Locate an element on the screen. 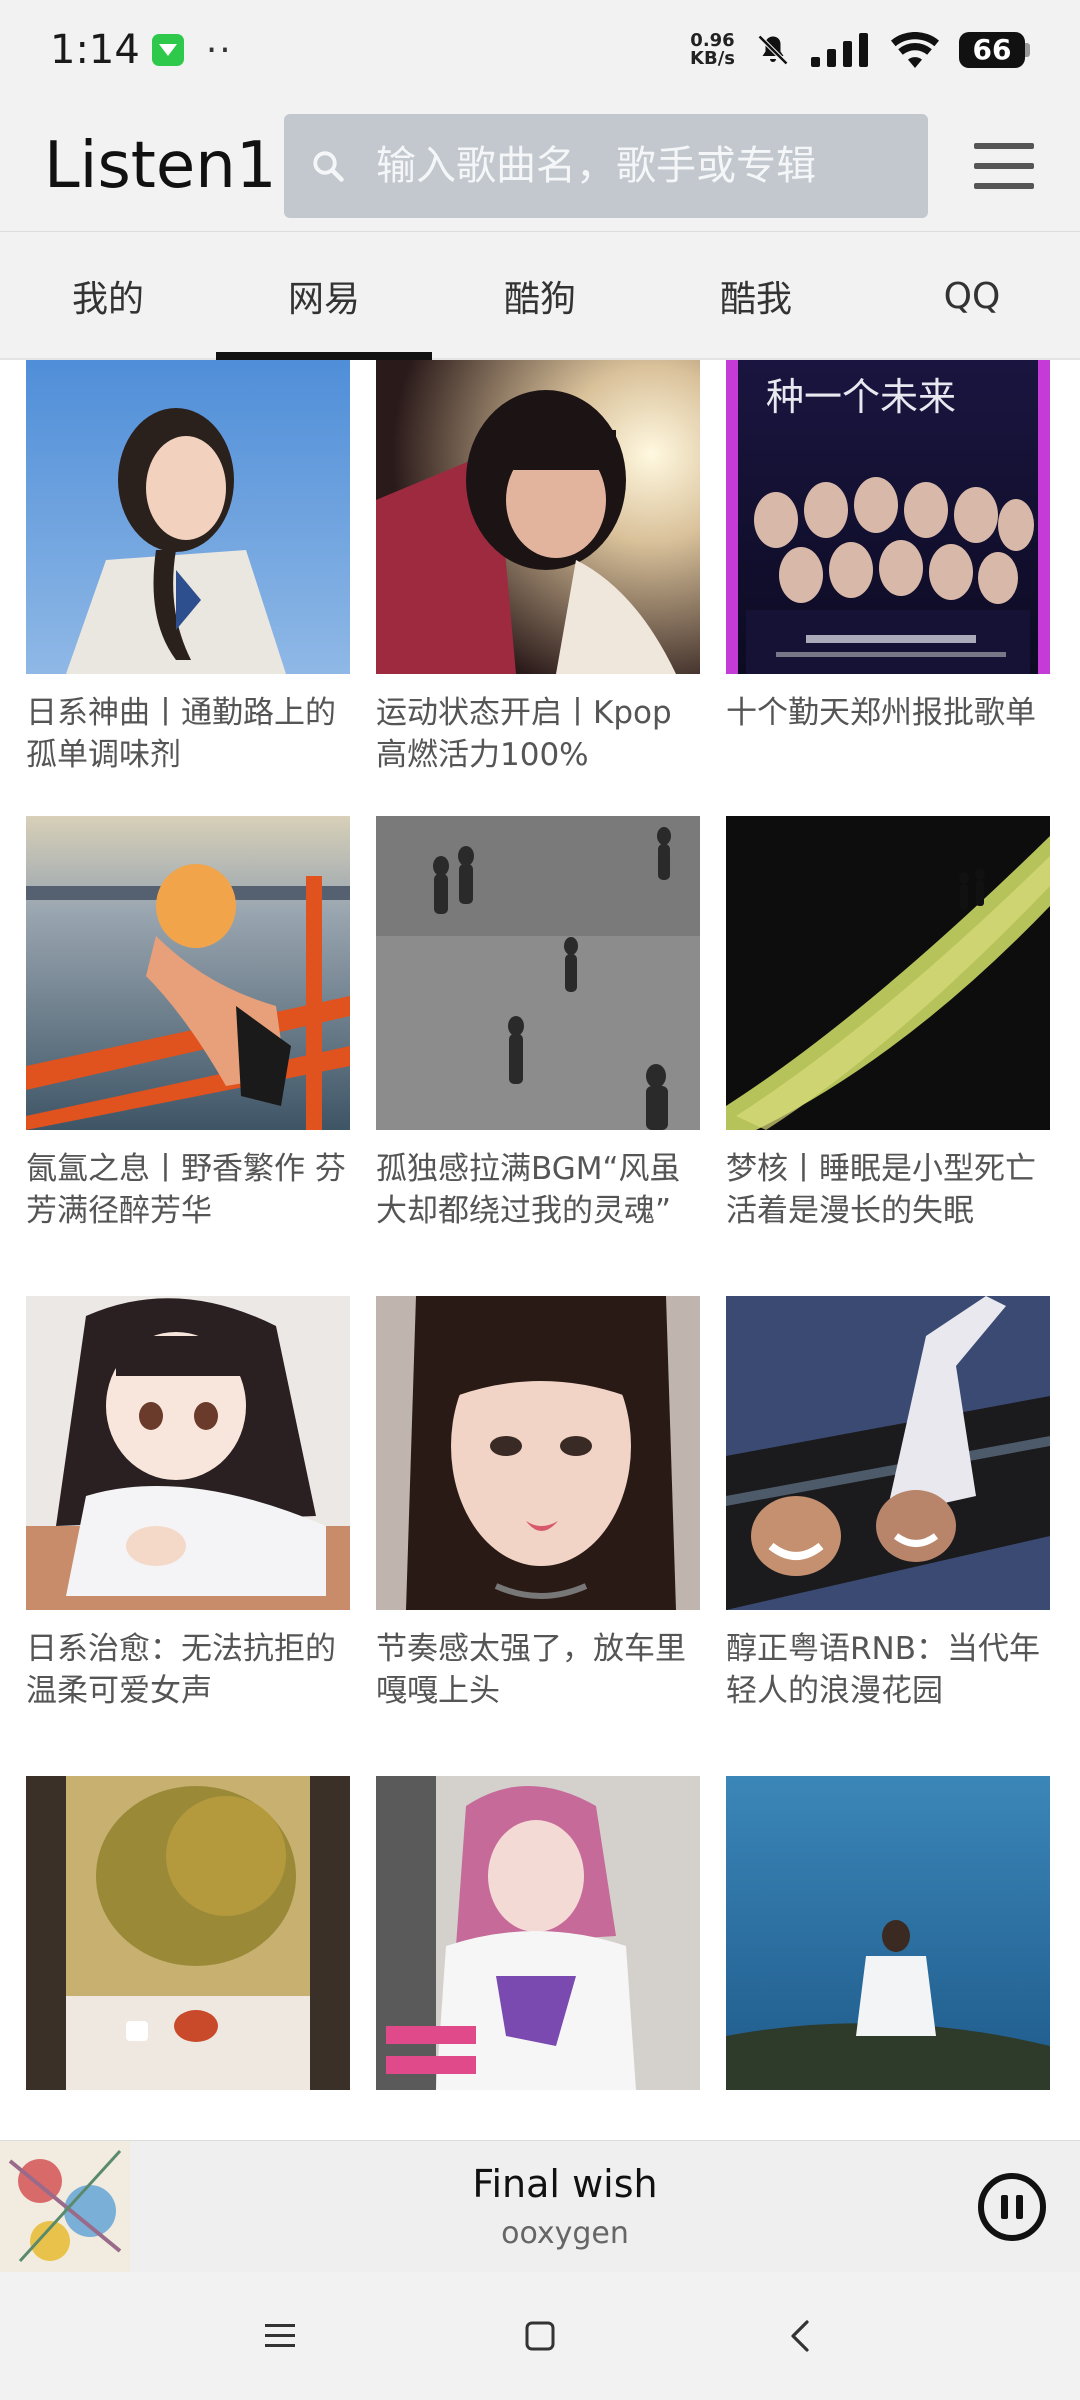 The height and width of the screenshot is (2400, 1080). playlist-title: 节奏感太强了，放车里嘎嘎上头 is located at coordinates (531, 1670).